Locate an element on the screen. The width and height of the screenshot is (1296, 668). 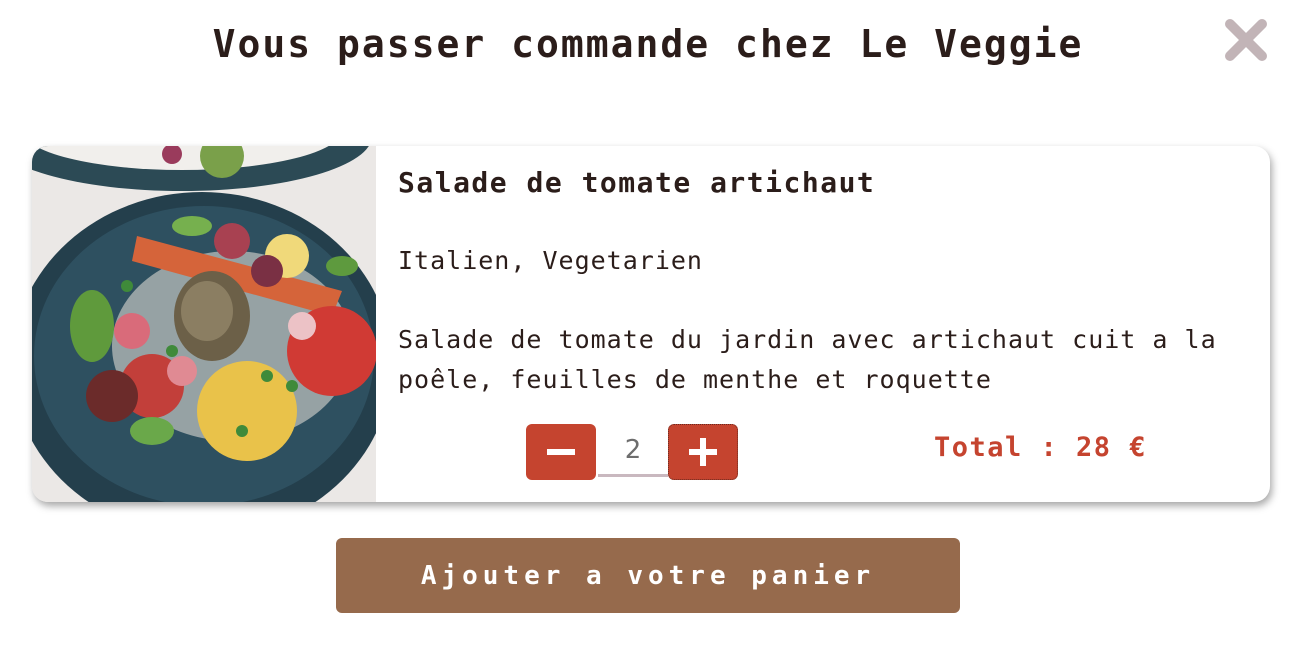
total-price: Total : 28 € is located at coordinates (1041, 447).